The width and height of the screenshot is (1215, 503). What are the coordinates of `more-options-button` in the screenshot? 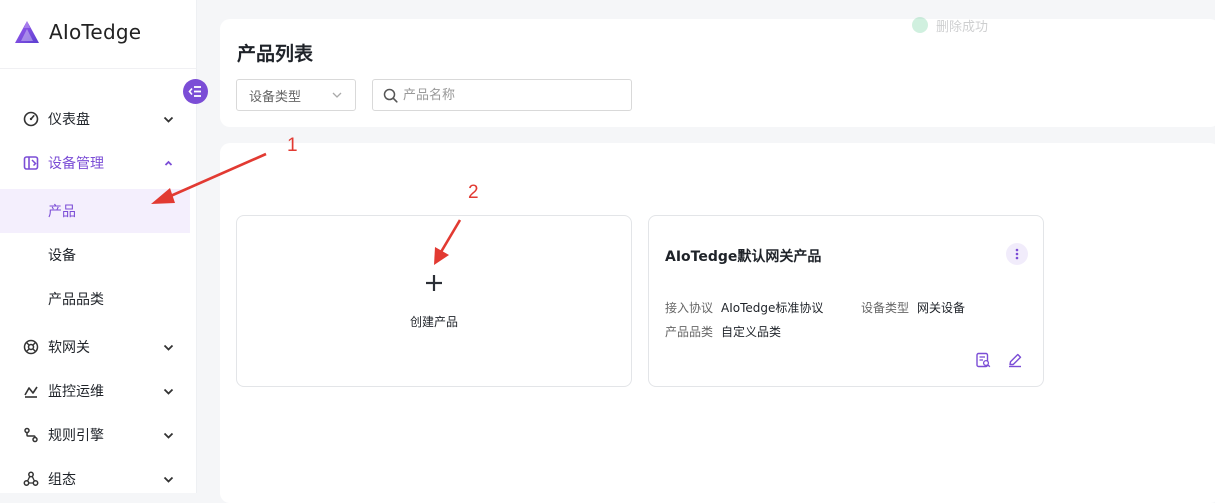 It's located at (1017, 254).